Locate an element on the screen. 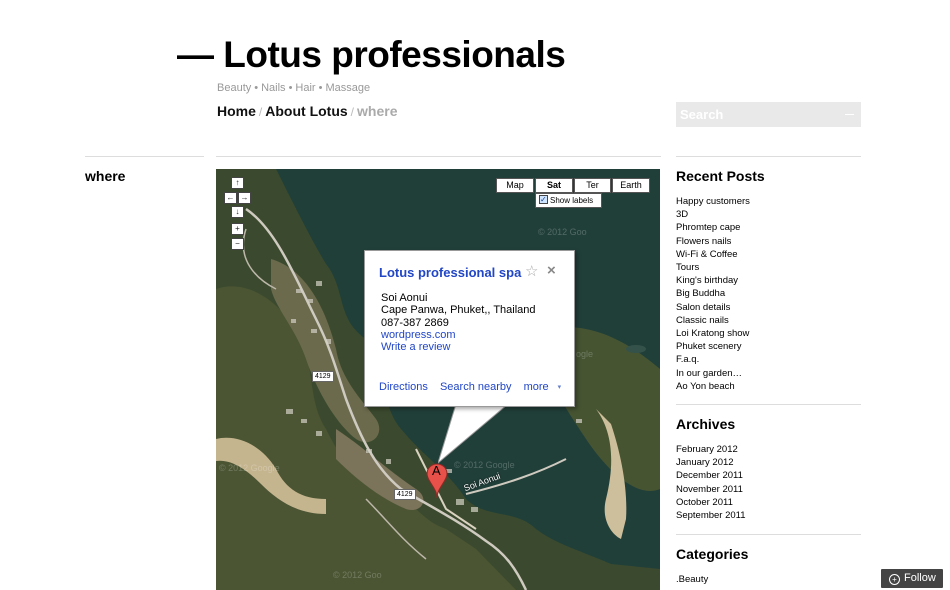 This screenshot has height=590, width=950. page-title: where is located at coordinates (105, 176).